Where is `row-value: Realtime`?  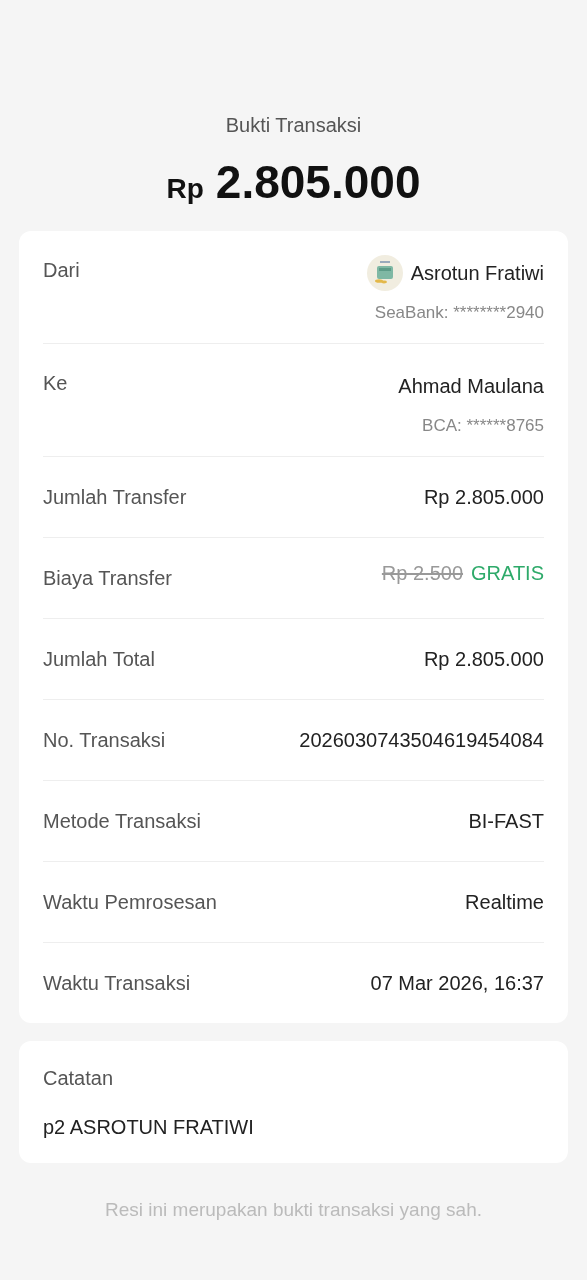 row-value: Realtime is located at coordinates (504, 902).